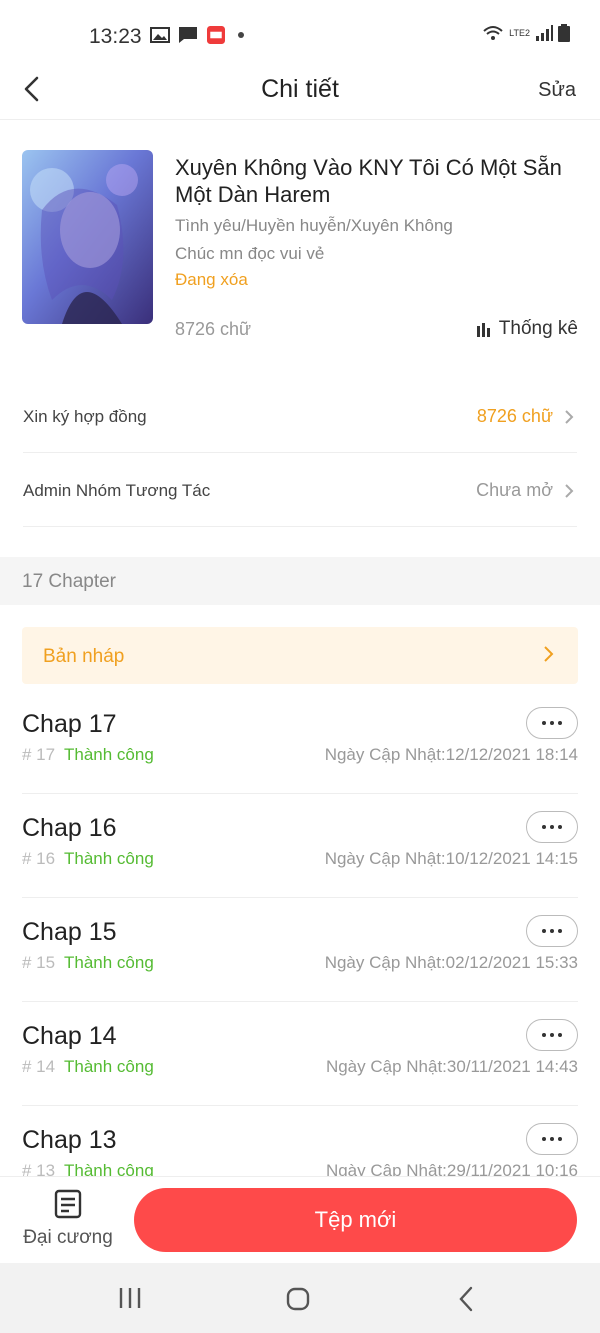 This screenshot has height=1333, width=600. Describe the element at coordinates (39, 754) in the screenshot. I see `chapter-number: # 17` at that location.